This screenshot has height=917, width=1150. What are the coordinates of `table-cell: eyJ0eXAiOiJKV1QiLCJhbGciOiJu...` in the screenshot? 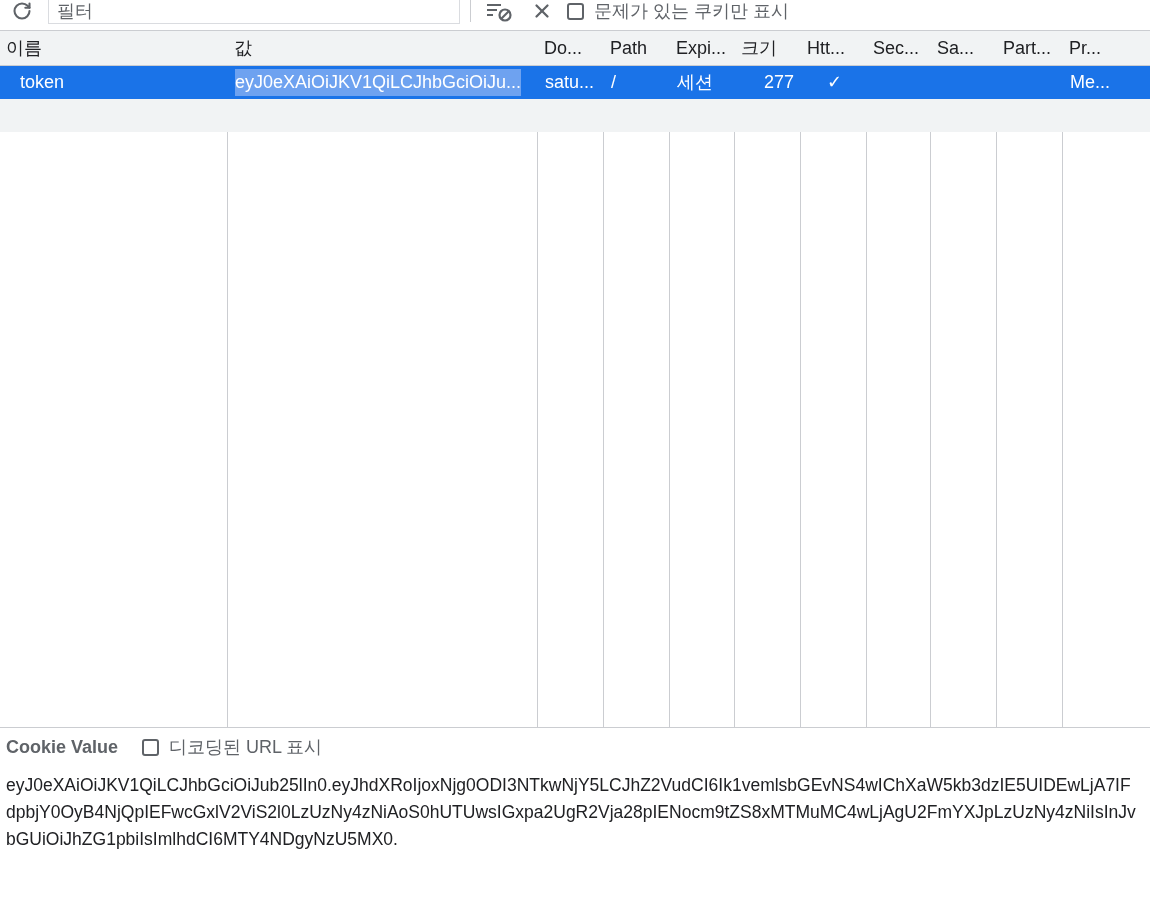 It's located at (378, 82).